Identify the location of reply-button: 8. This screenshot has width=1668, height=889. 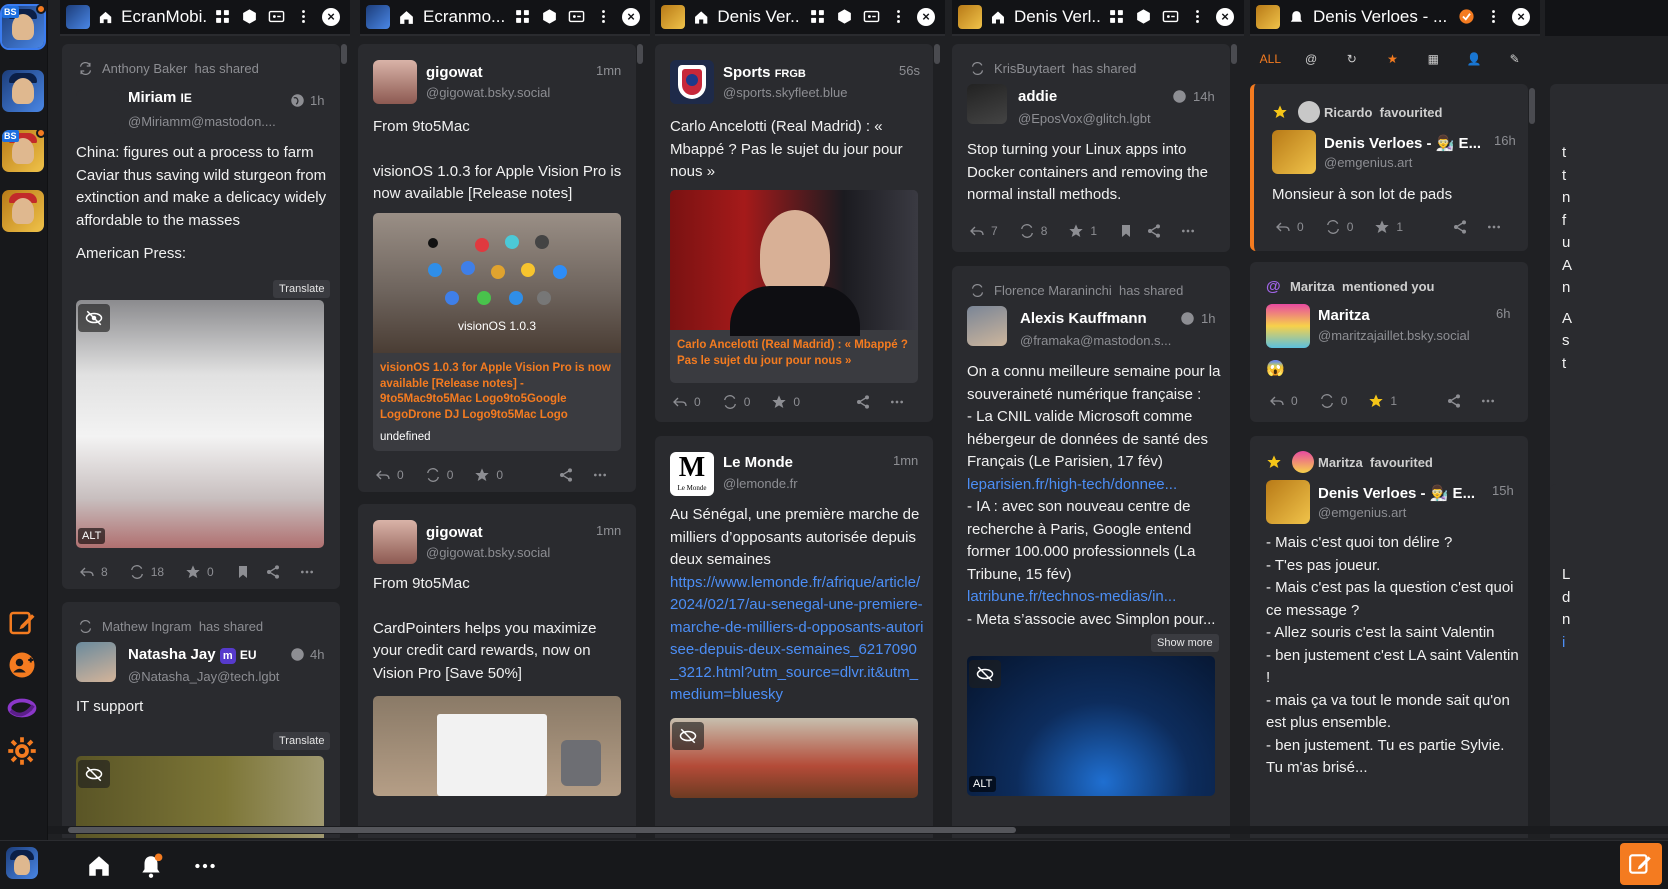
(93, 572).